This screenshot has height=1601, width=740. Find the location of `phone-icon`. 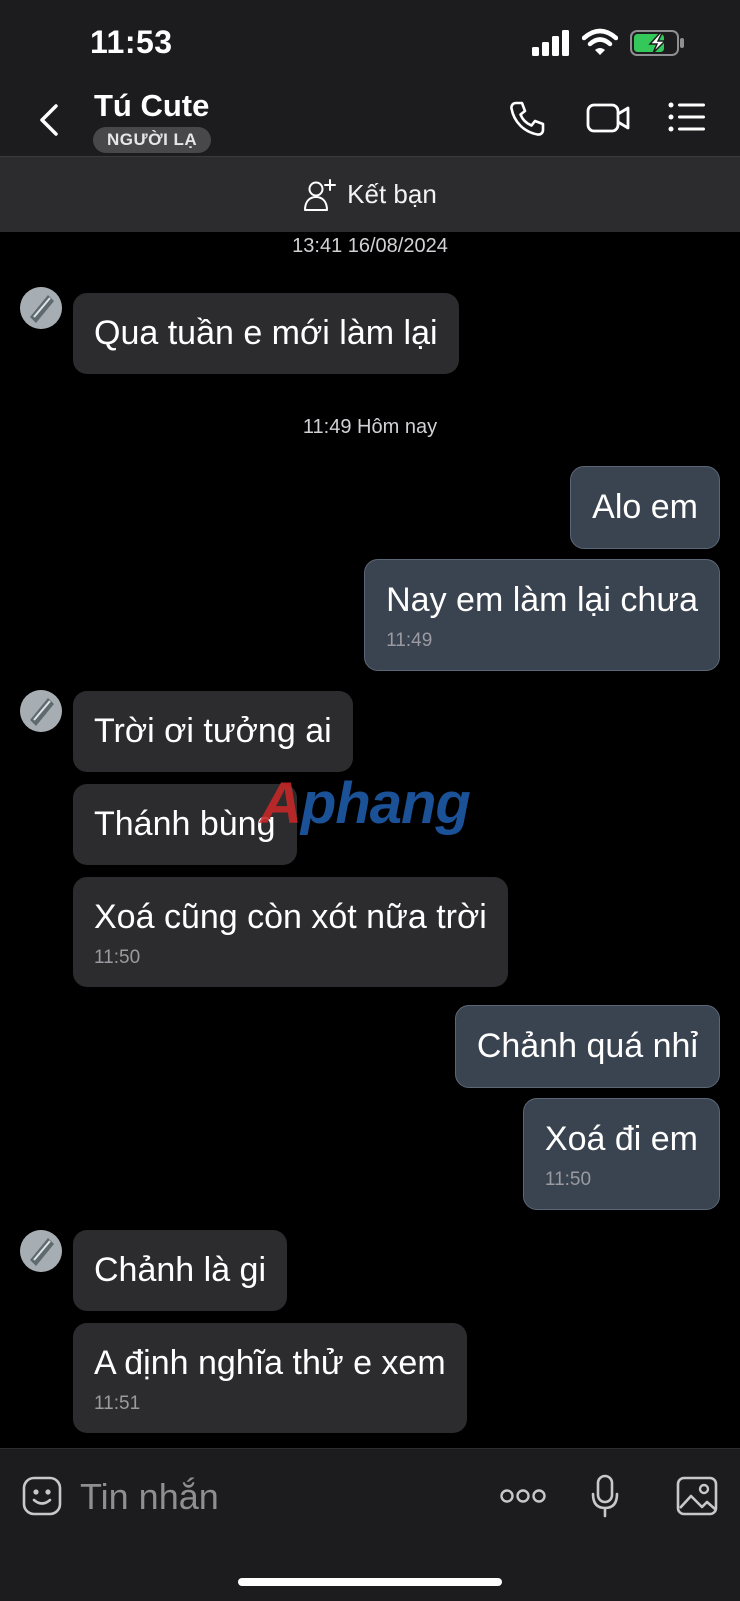

phone-icon is located at coordinates (527, 119).